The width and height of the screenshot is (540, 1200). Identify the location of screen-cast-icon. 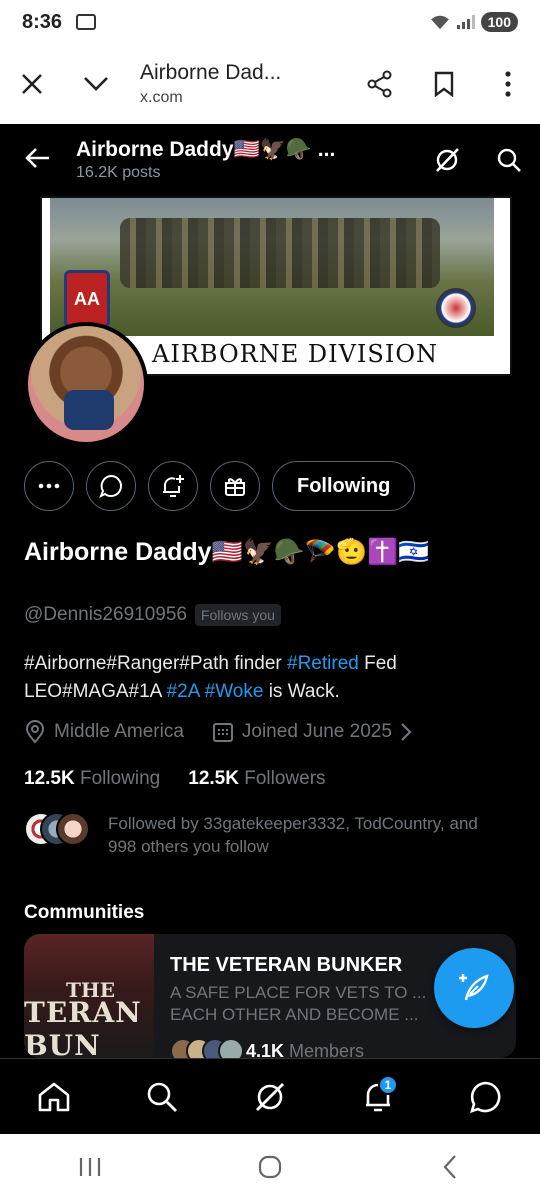
(86, 22).